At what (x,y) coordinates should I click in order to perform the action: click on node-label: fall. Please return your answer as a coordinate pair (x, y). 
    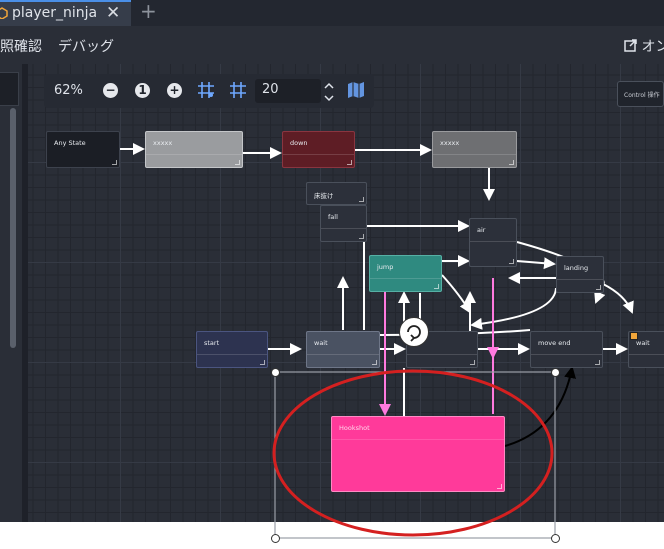
    Looking at the image, I should click on (333, 217).